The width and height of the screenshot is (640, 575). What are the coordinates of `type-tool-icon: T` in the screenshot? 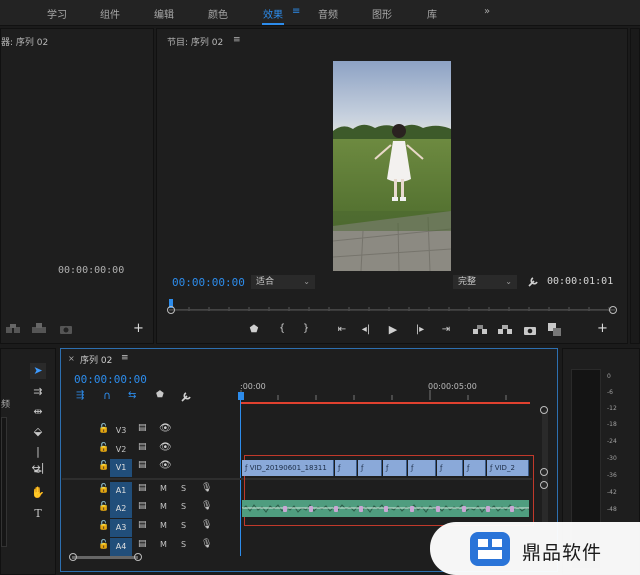 It's located at (38, 514).